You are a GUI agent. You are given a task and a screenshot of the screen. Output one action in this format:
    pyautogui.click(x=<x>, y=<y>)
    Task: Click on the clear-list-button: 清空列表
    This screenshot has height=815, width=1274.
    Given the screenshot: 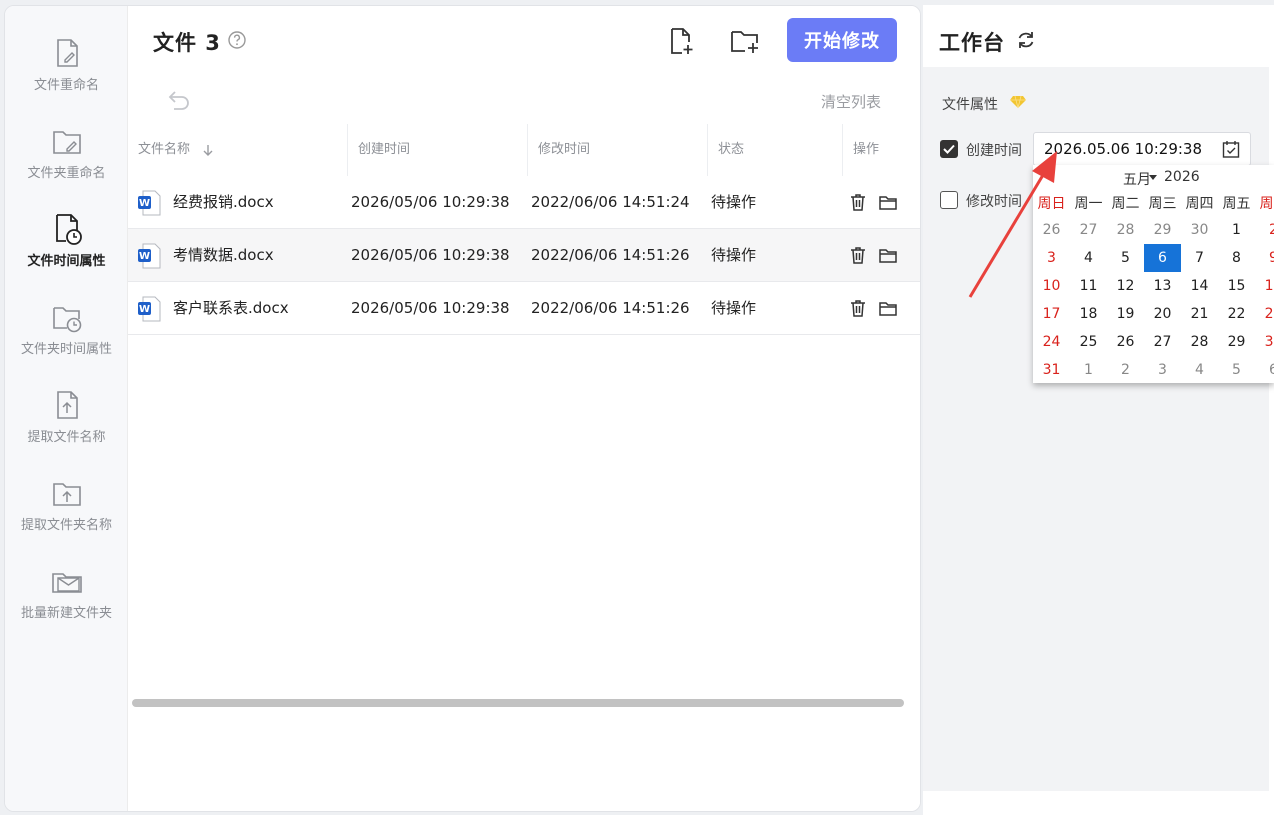 What is the action you would take?
    pyautogui.click(x=851, y=101)
    